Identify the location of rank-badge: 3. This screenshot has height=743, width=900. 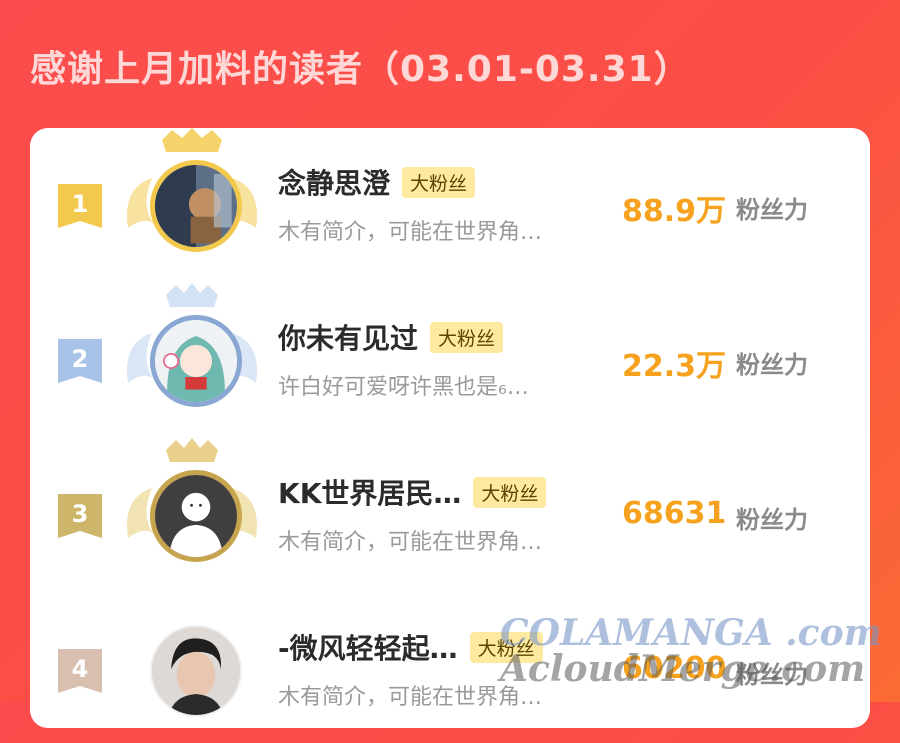
(80, 516).